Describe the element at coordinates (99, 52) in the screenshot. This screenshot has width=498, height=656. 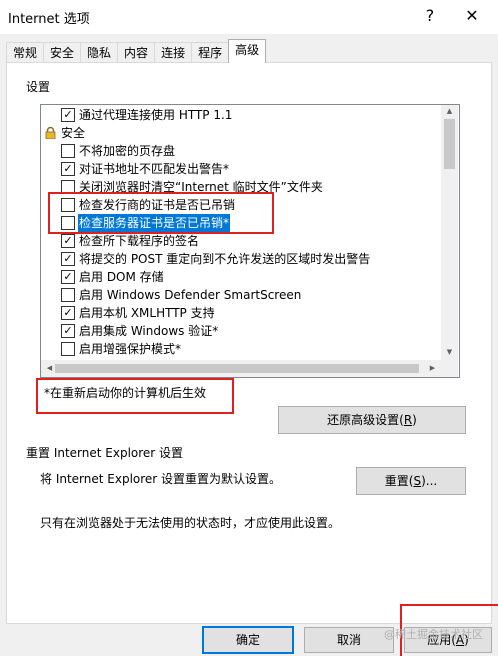
I see `tab-privacy: 隐私` at that location.